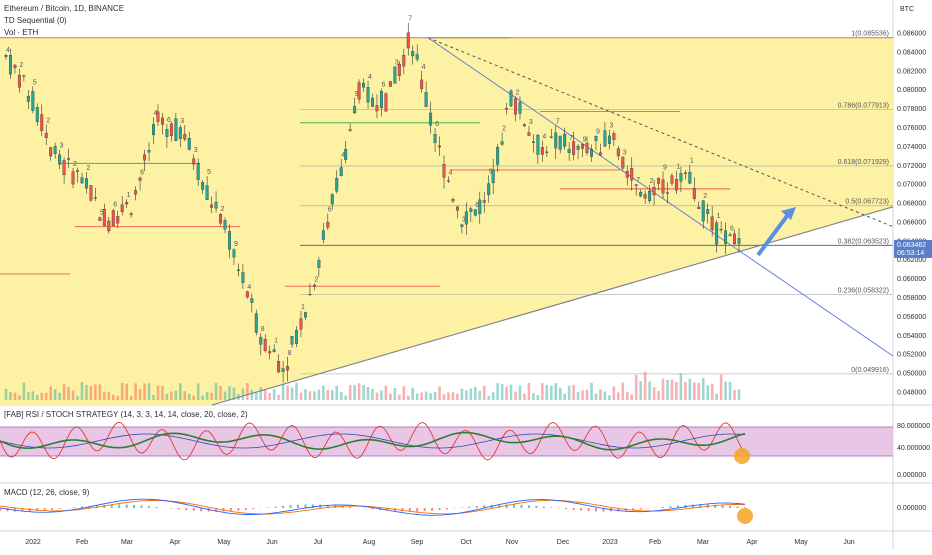  What do you see at coordinates (46, 492) in the screenshot?
I see `macd-pane-title: MACD (12, 26, close, 9)` at bounding box center [46, 492].